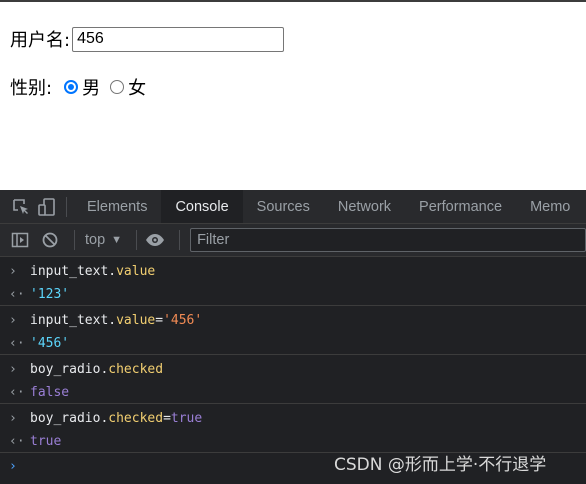  What do you see at coordinates (460, 206) in the screenshot?
I see `tab-performance: Performance` at bounding box center [460, 206].